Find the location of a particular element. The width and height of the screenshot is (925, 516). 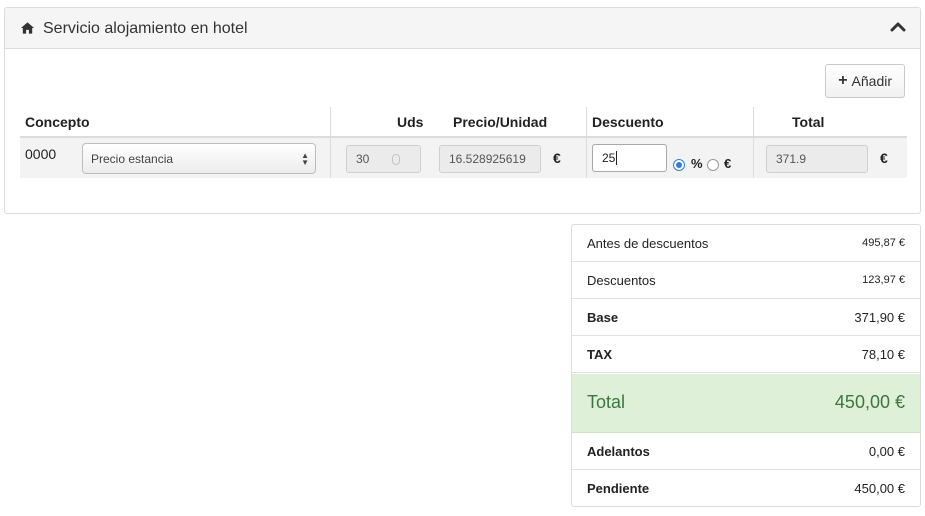

antes-value: 495,87 € is located at coordinates (883, 243).